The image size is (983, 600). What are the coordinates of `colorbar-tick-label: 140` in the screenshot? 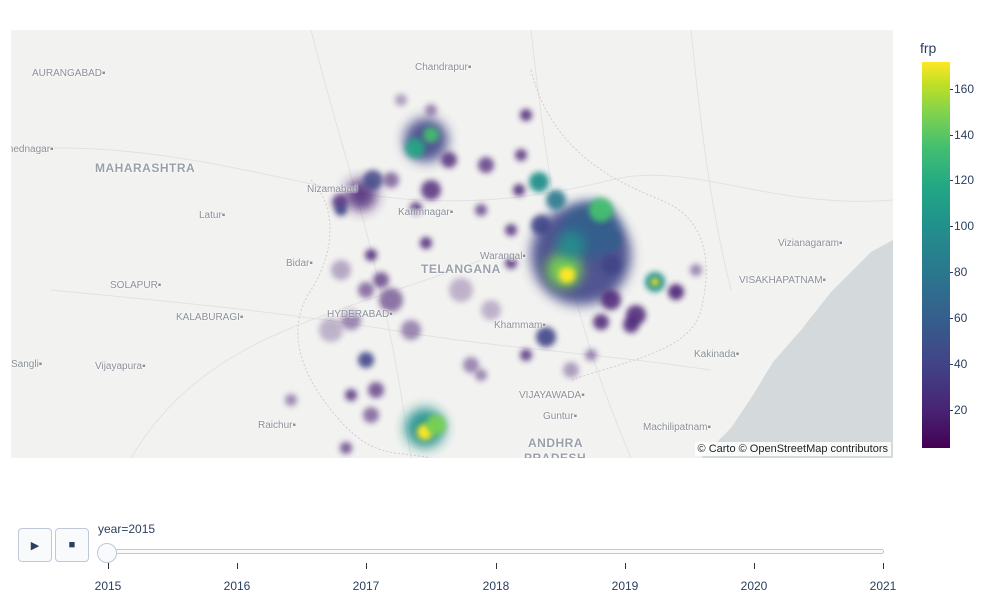 It's located at (962, 134).